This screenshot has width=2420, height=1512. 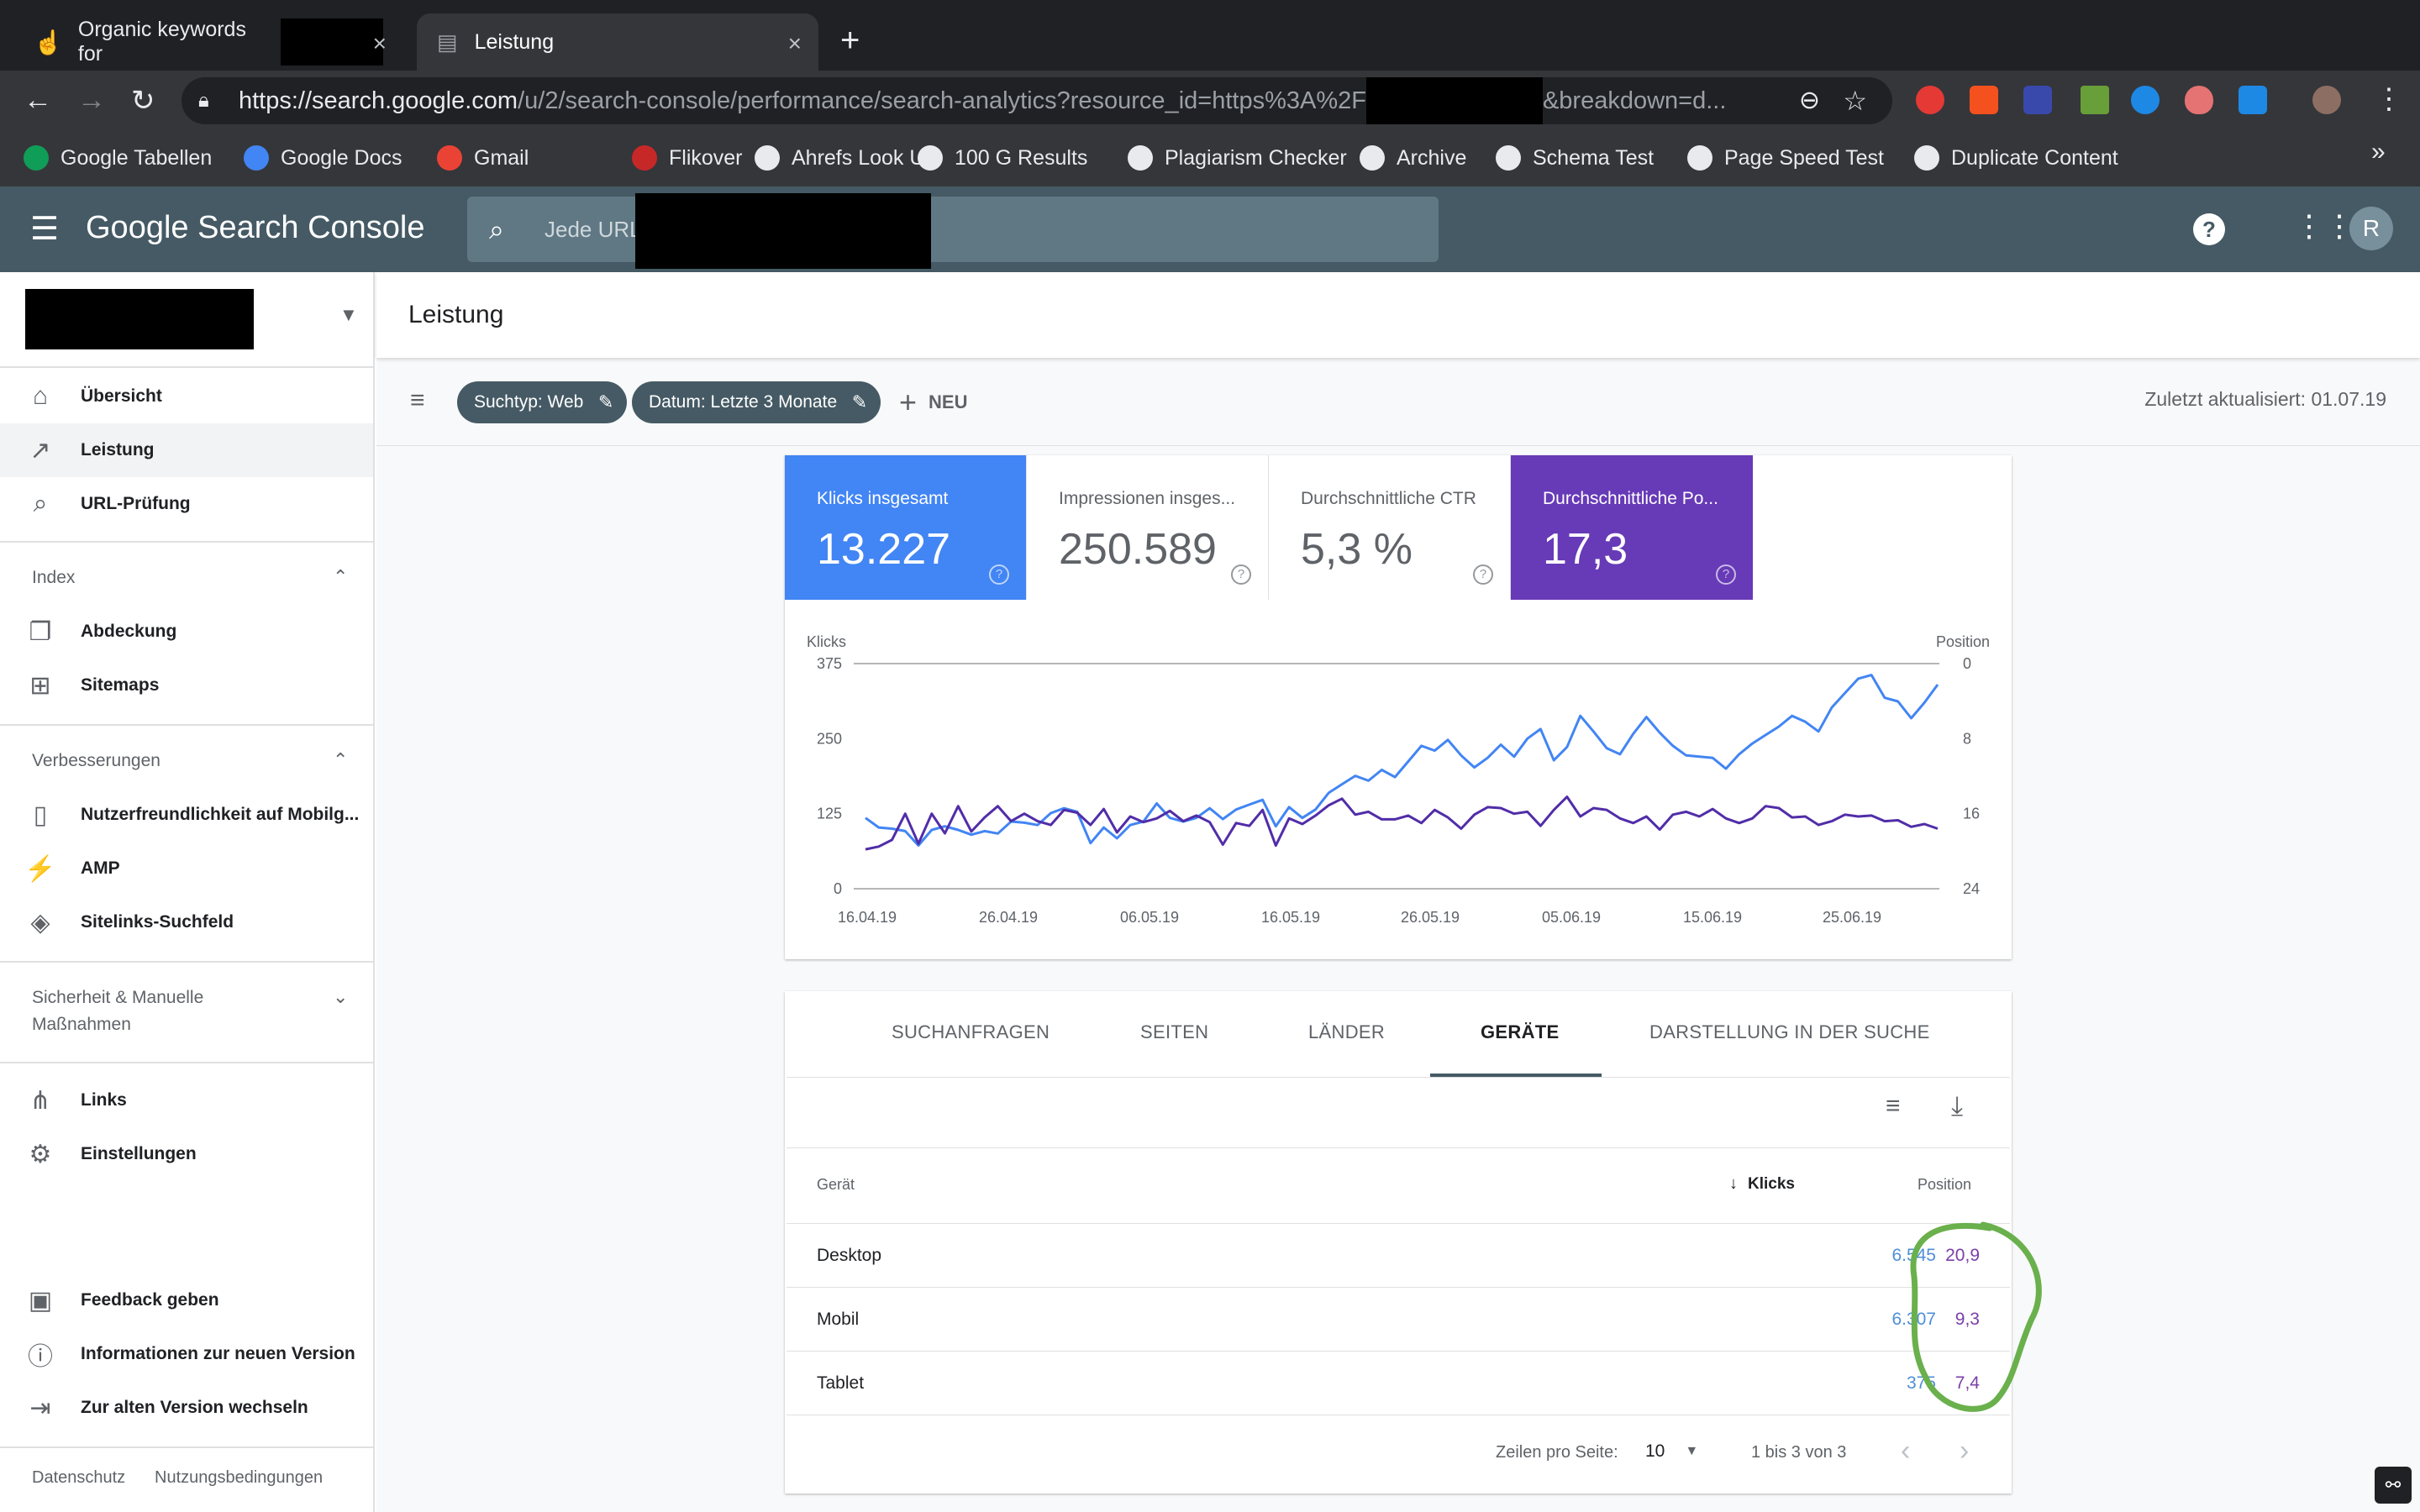 What do you see at coordinates (2327, 100) in the screenshot?
I see `profile-avatar-icon` at bounding box center [2327, 100].